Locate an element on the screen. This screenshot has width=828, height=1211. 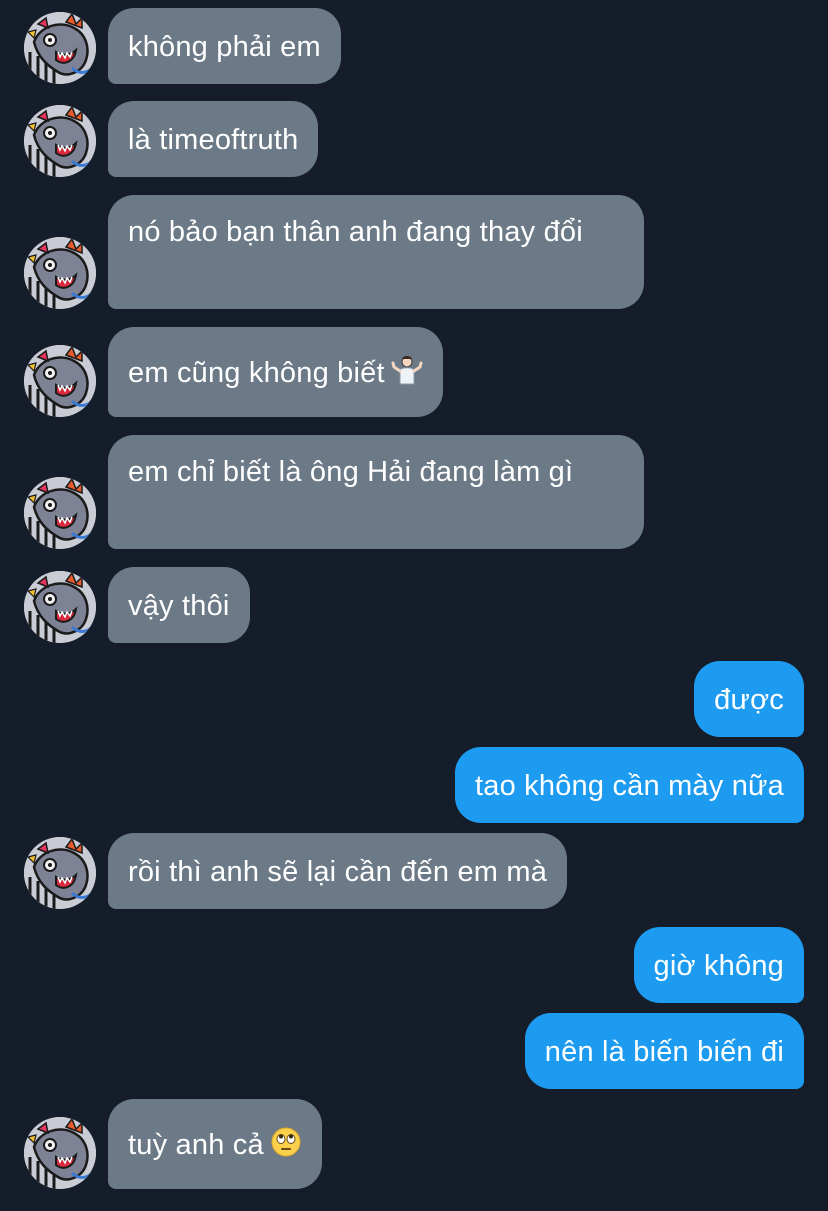
message-text: được is located at coordinates (749, 700).